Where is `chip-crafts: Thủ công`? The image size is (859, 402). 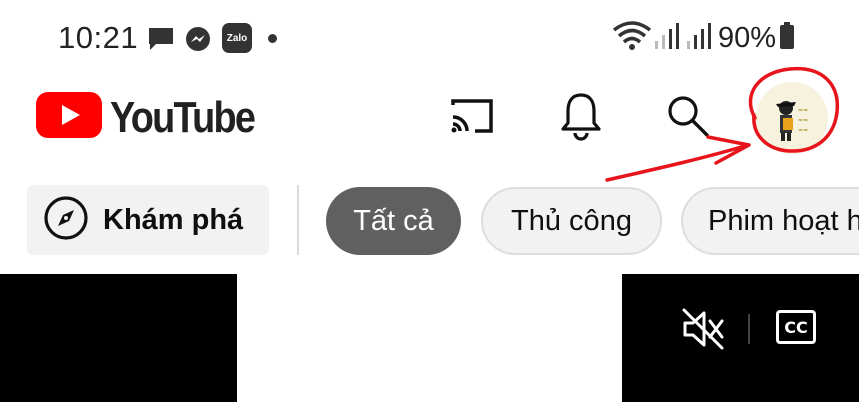
chip-crafts: Thủ công is located at coordinates (571, 221).